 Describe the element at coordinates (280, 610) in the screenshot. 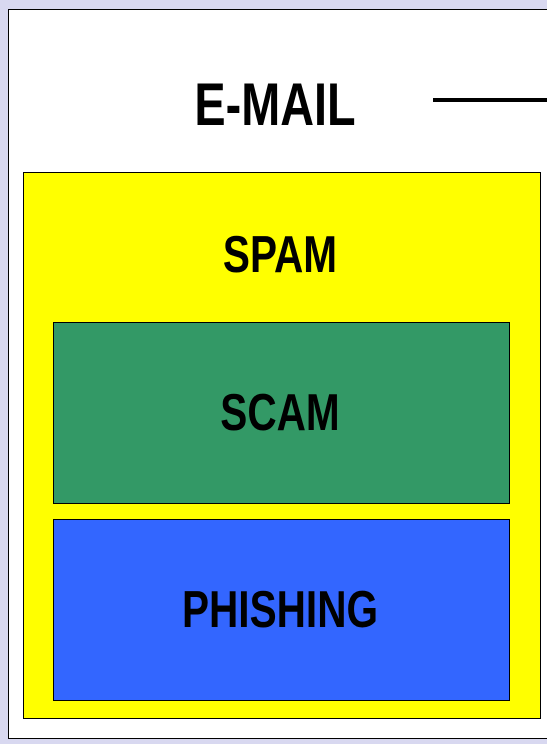

I see `phishing-label: PHISHING` at that location.